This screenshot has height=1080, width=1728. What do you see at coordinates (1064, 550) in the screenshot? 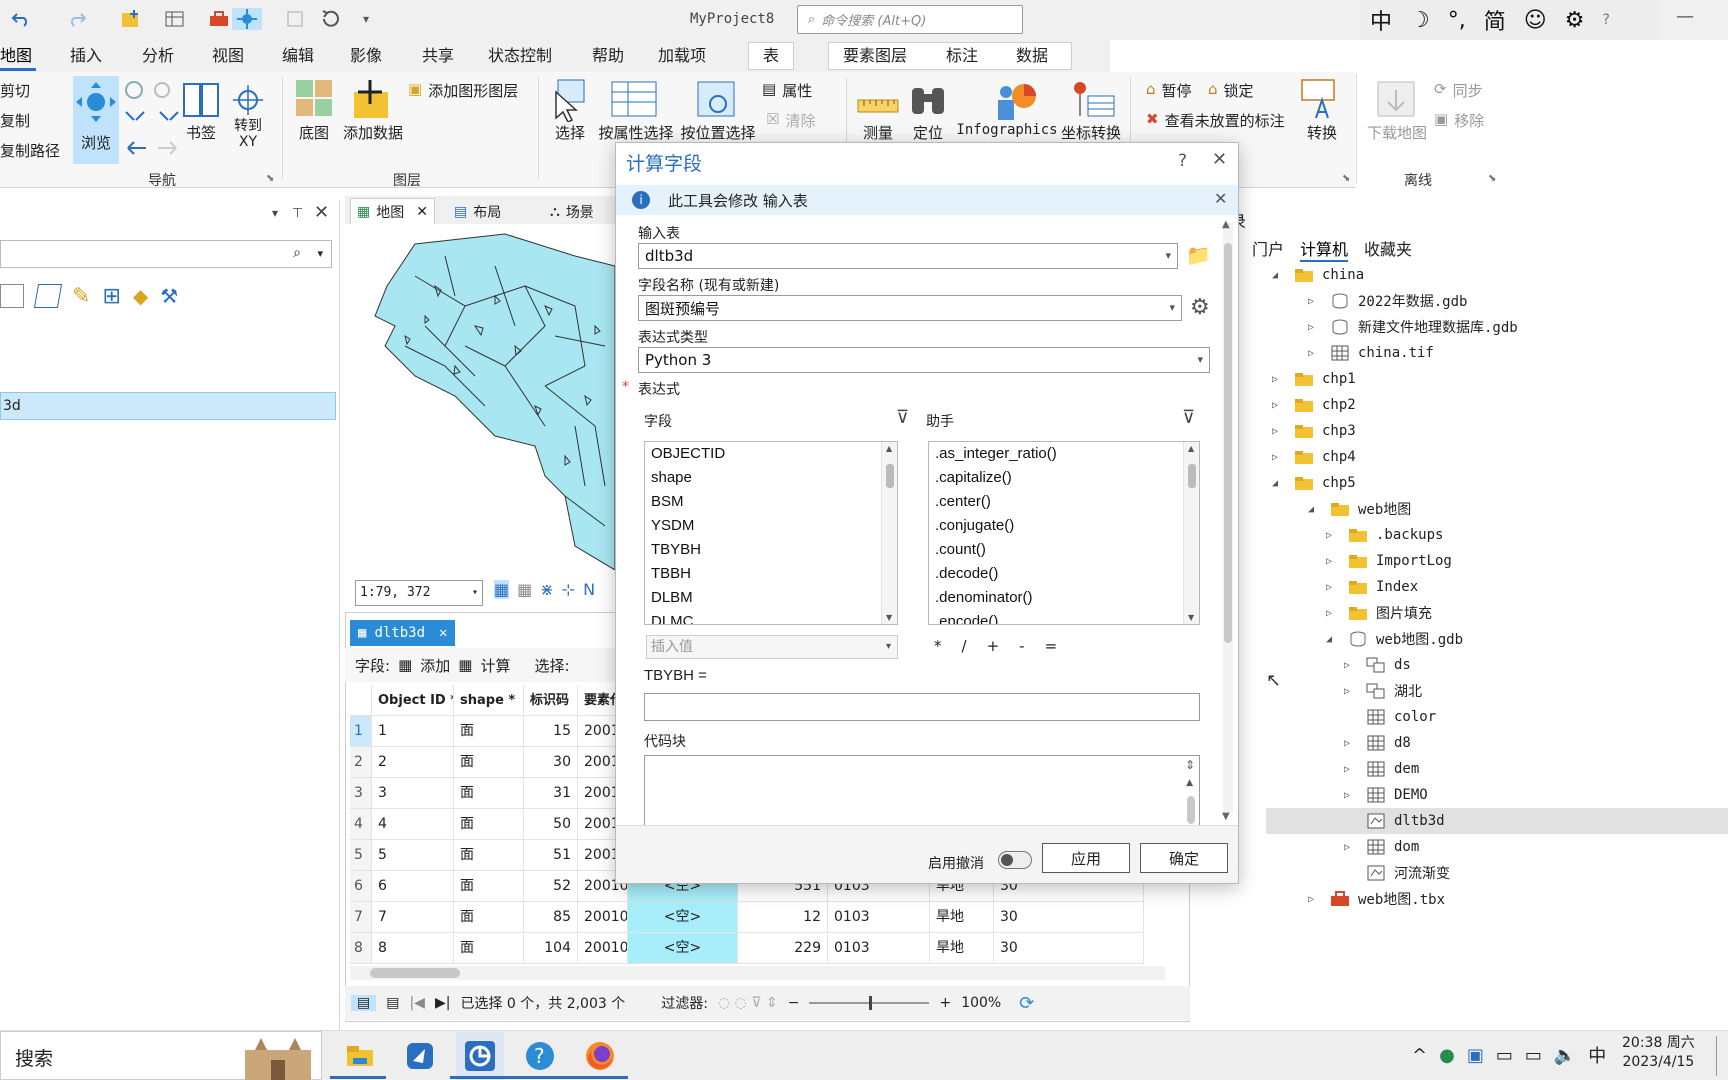
I see `helper-item: .count()` at bounding box center [1064, 550].